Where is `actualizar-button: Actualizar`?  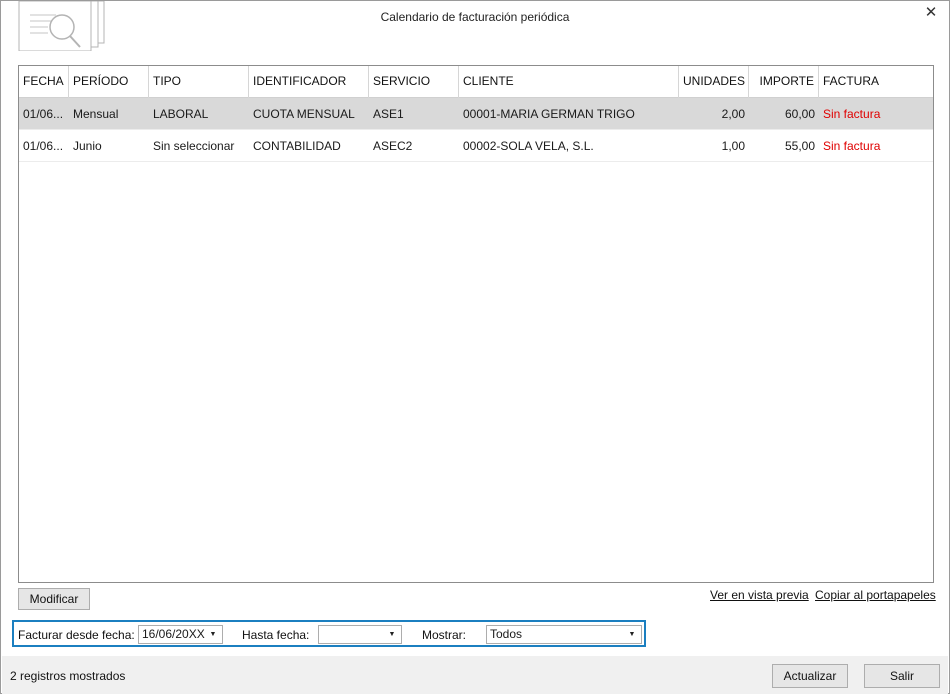
actualizar-button: Actualizar is located at coordinates (810, 676).